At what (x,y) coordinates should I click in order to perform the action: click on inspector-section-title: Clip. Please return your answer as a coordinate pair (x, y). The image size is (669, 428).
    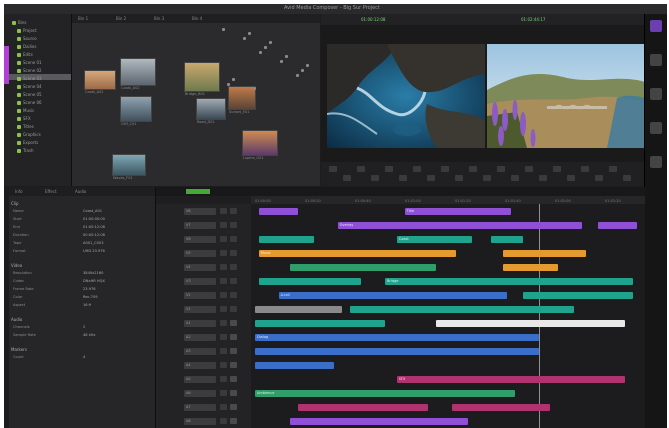
    Looking at the image, I should click on (15, 203).